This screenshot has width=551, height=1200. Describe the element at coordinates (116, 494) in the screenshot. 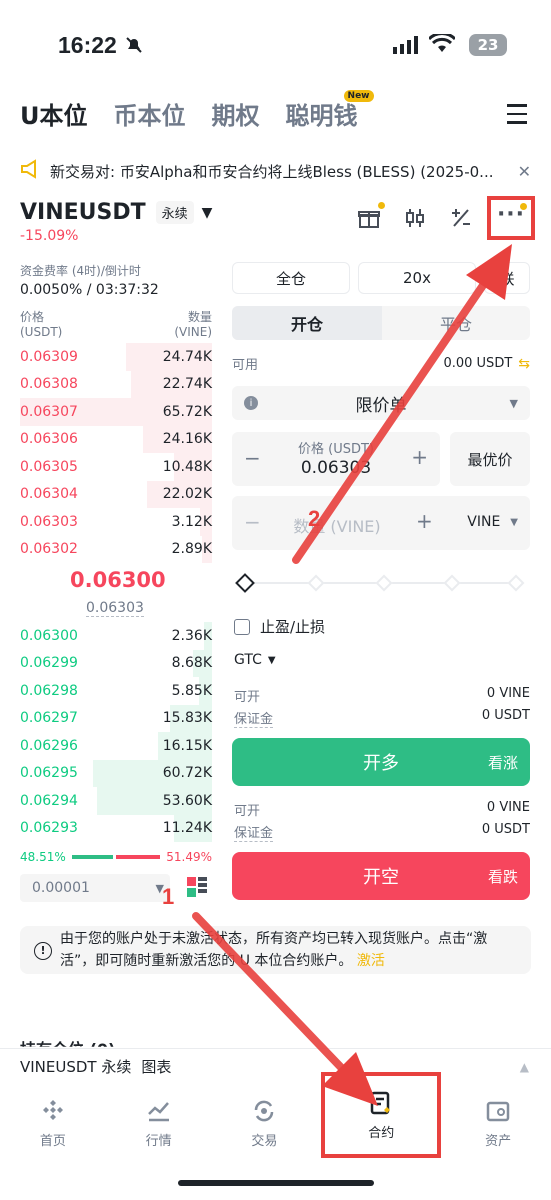

I see `ask-row: 0.06304 22.02K` at that location.